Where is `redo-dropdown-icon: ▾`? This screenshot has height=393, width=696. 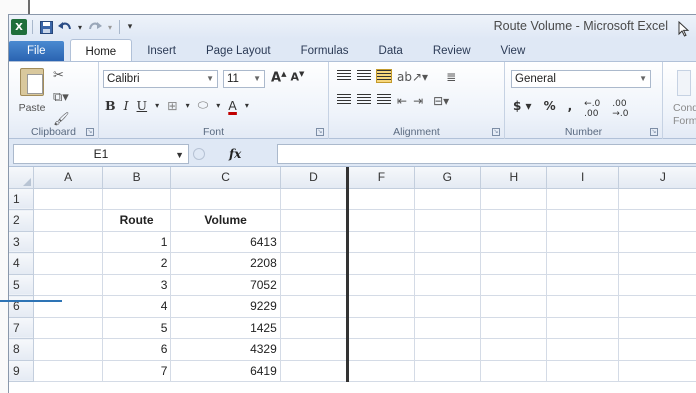
redo-dropdown-icon: ▾ is located at coordinates (110, 27).